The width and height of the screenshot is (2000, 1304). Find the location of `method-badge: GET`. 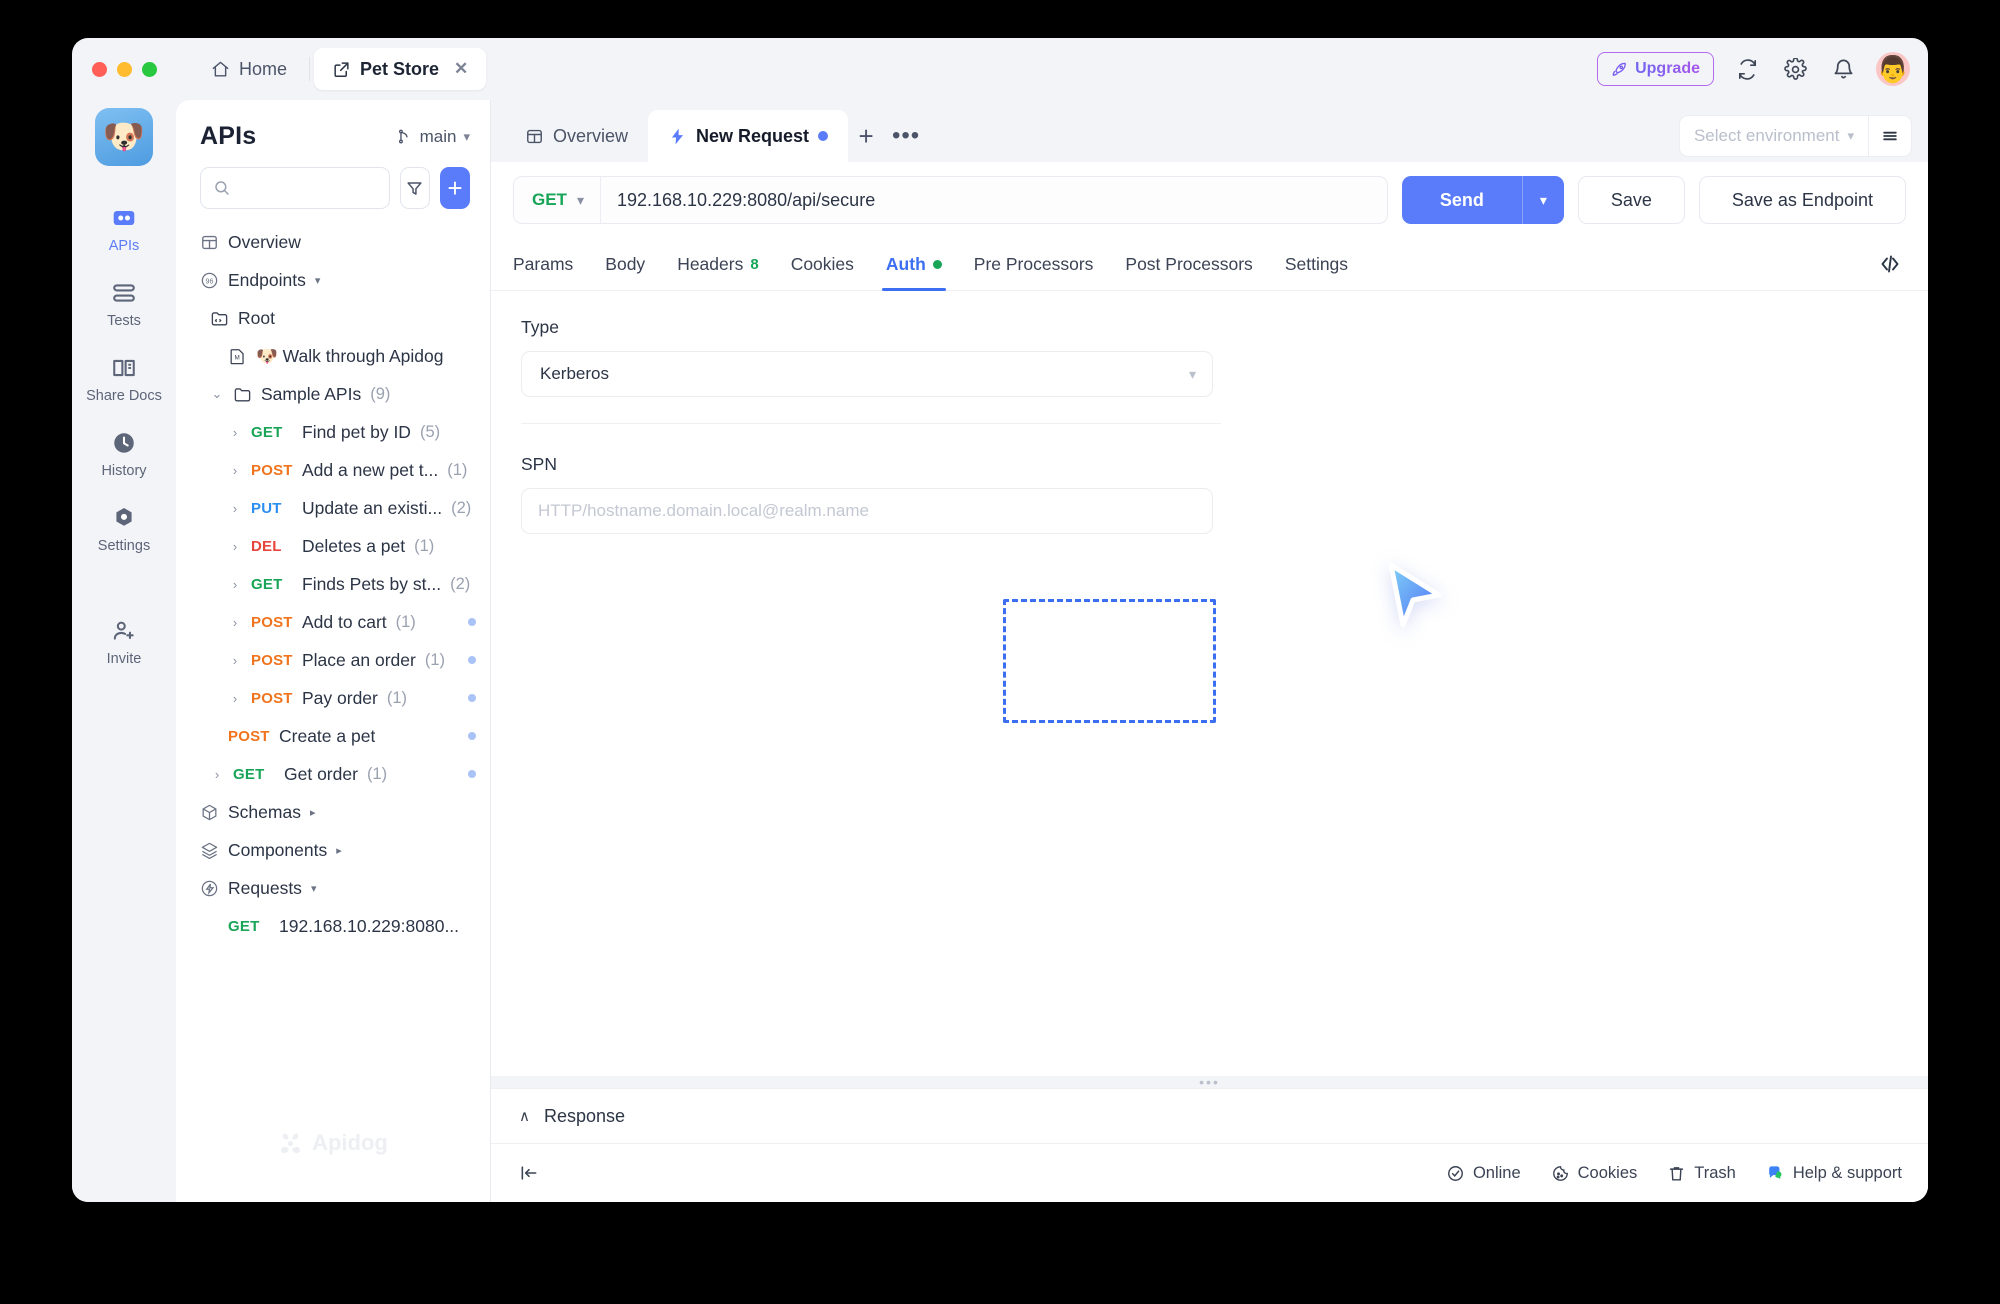

method-badge: GET is located at coordinates (249, 774).